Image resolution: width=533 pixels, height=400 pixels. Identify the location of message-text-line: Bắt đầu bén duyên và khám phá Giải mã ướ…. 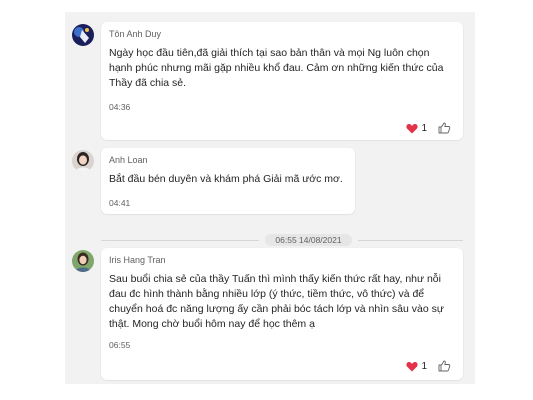
(226, 179).